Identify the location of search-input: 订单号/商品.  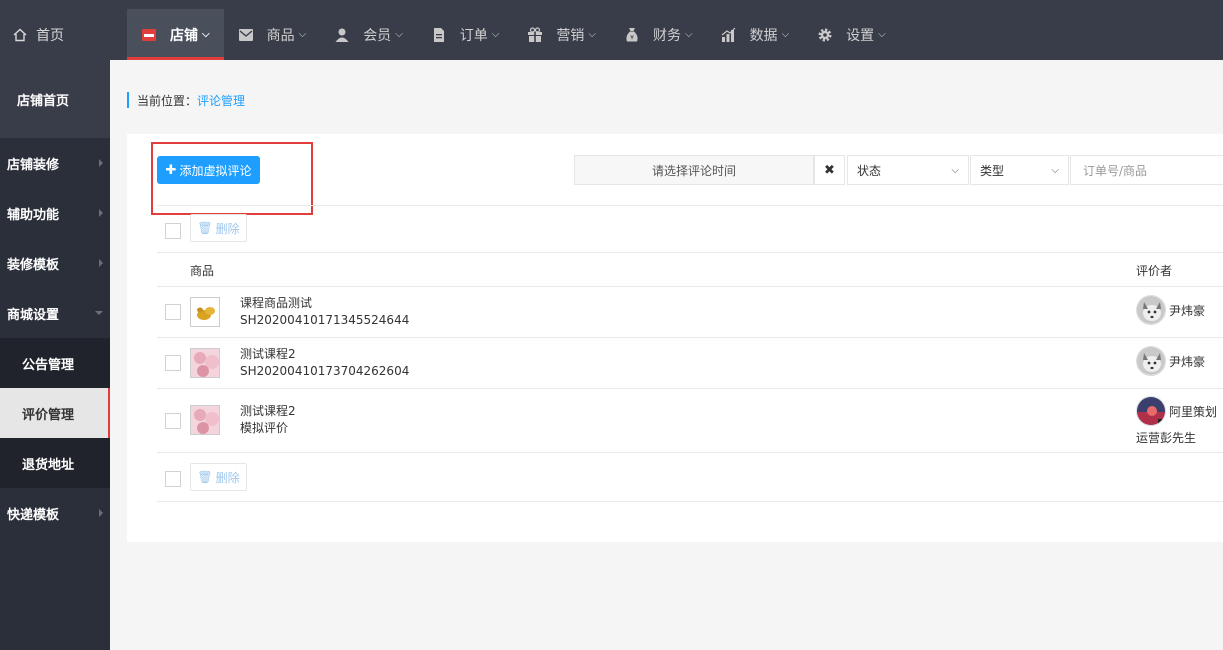
(1146, 170).